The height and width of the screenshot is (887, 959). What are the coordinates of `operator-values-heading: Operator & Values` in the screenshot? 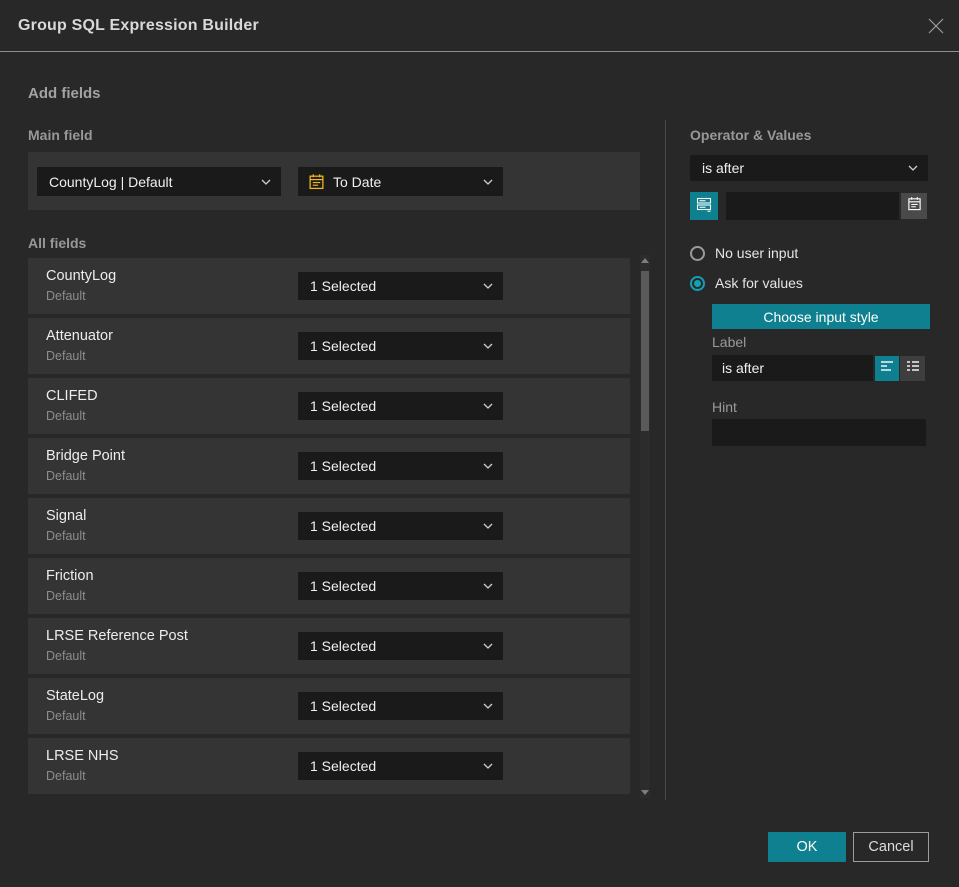 It's located at (751, 135).